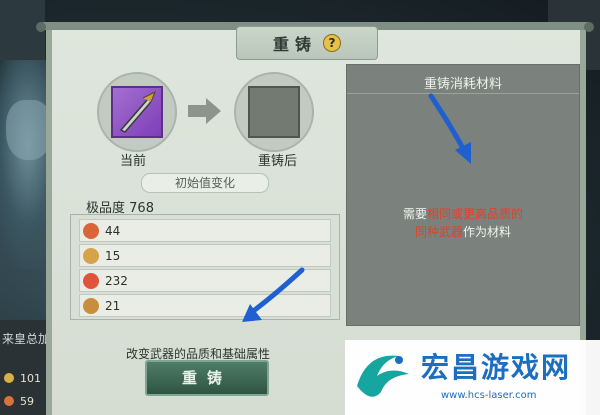 This screenshot has height=415, width=600. Describe the element at coordinates (475, 214) in the screenshot. I see `msg-highlight-quality: 相同或更高品质的` at that location.